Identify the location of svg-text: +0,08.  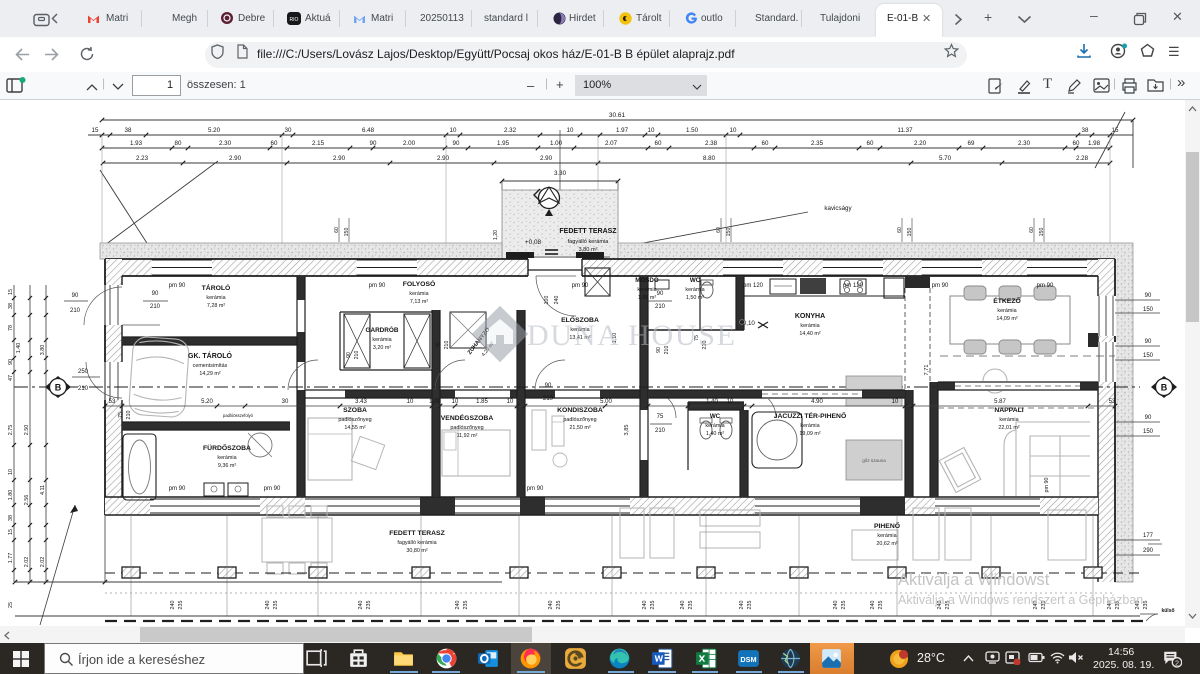
(533, 242).